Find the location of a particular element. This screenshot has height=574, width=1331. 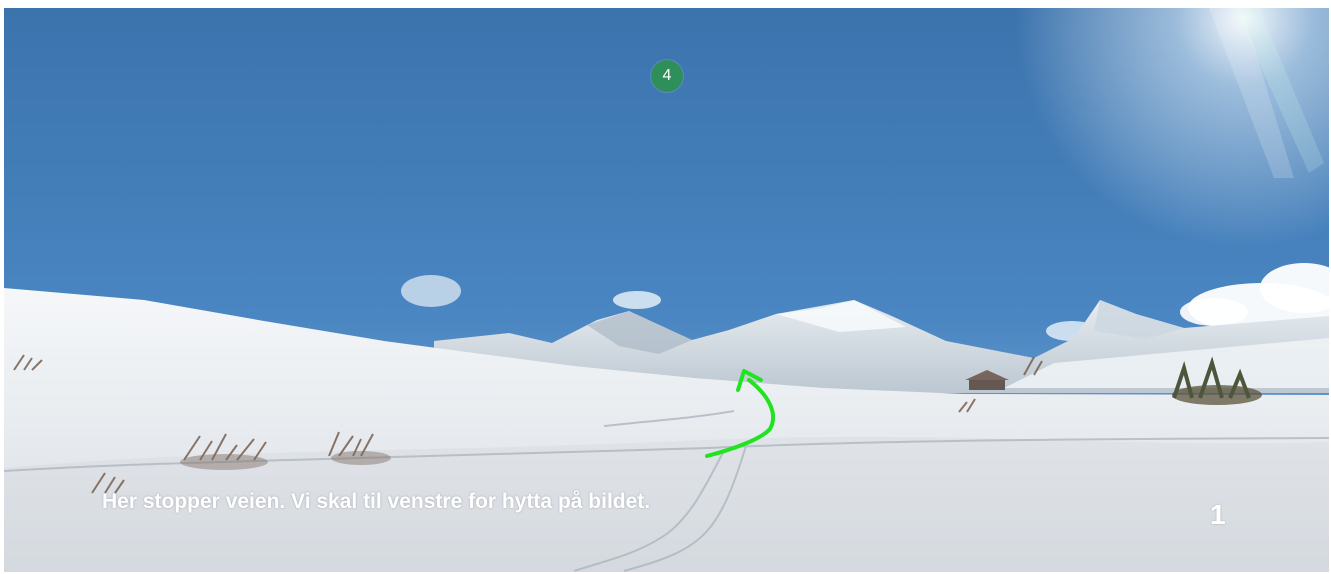

image-number: 1 is located at coordinates (1218, 514).